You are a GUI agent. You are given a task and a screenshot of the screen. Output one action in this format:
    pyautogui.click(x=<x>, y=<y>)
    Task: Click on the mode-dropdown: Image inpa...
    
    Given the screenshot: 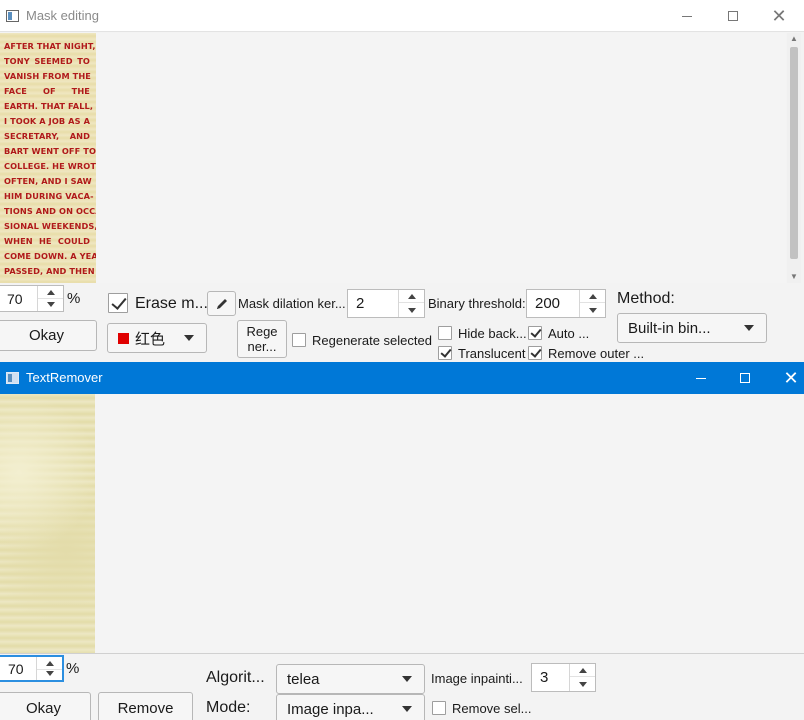 What is the action you would take?
    pyautogui.click(x=350, y=707)
    